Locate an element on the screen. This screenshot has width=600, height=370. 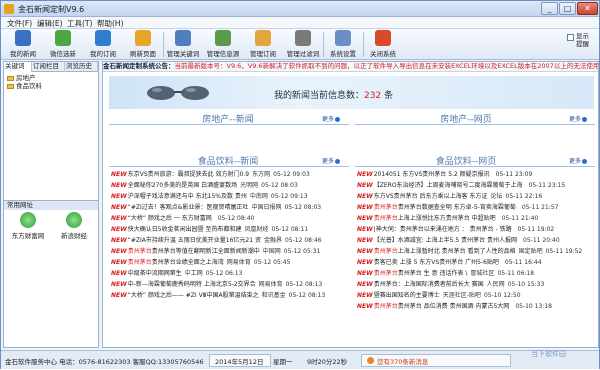
news-source: 论坛 is located at coordinates (496, 196).